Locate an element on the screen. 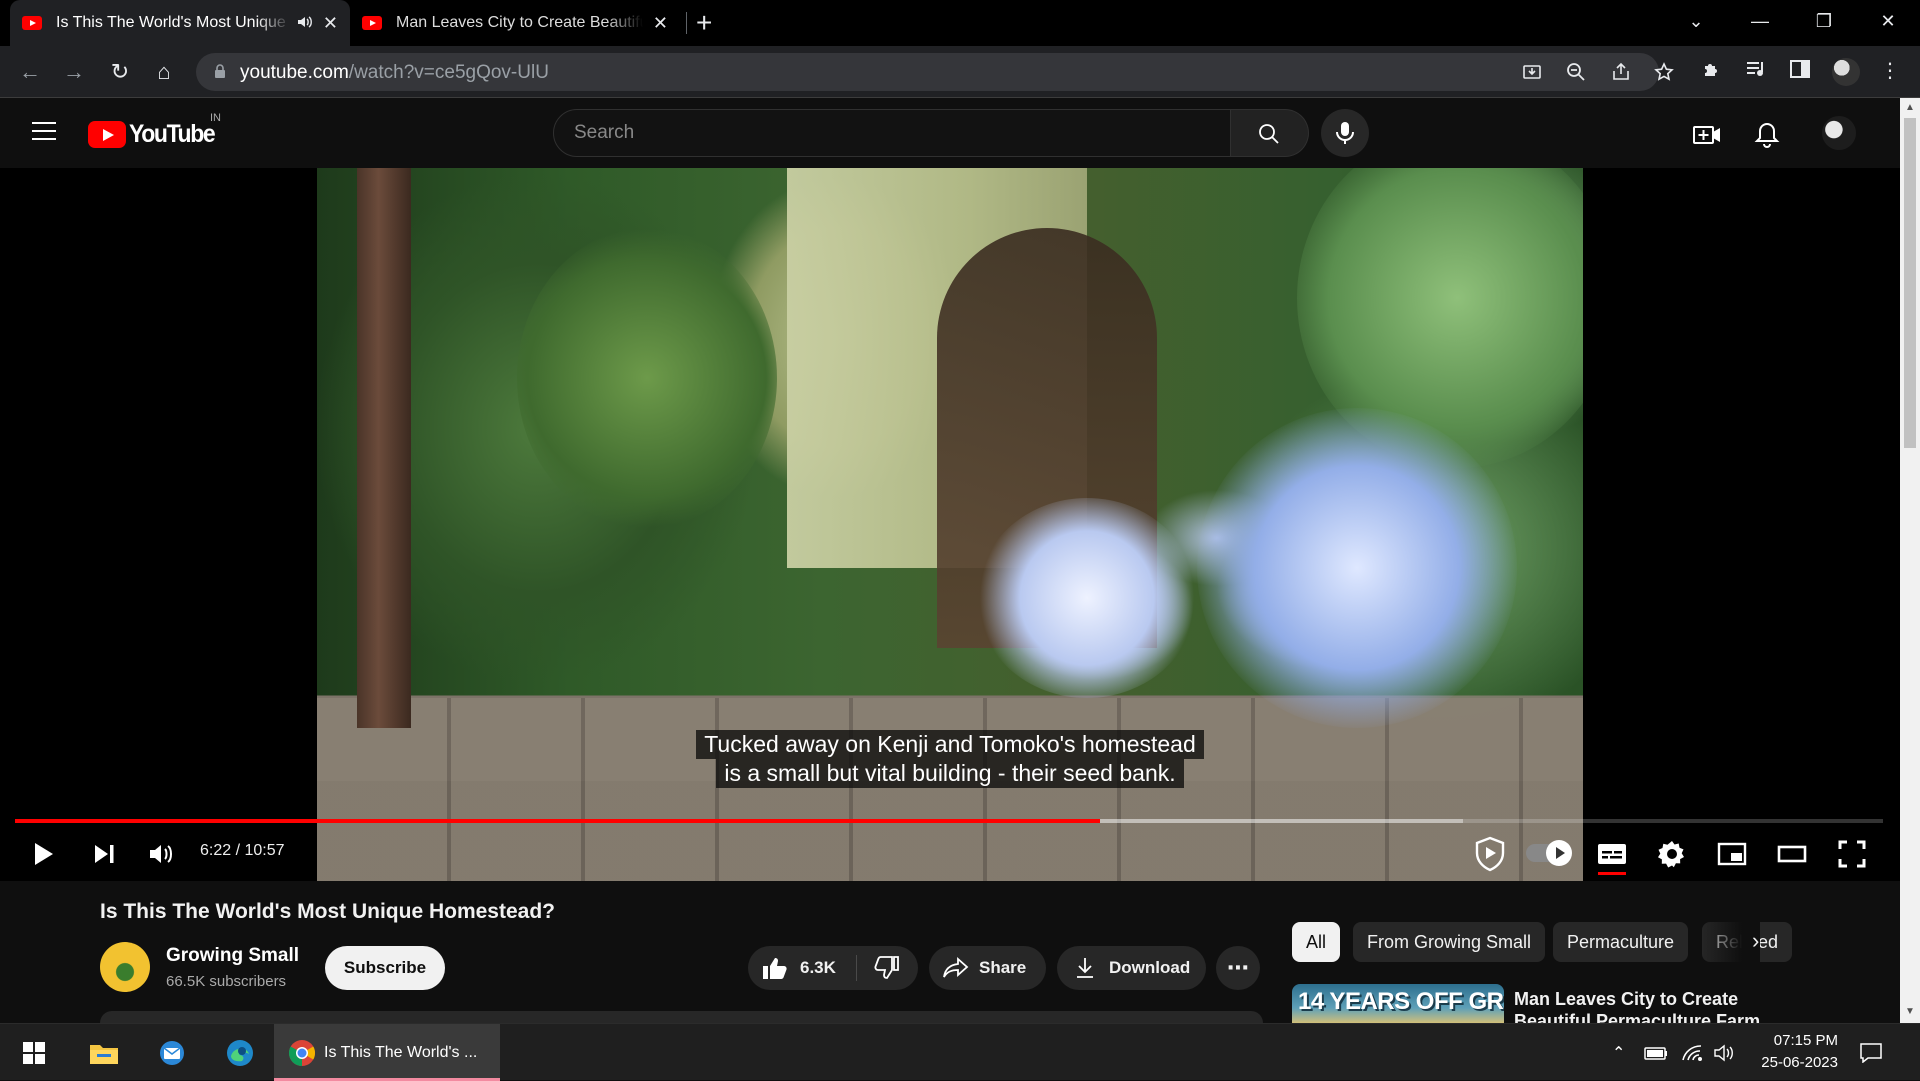 The height and width of the screenshot is (1081, 1920). miniplayer-button is located at coordinates (1732, 854).